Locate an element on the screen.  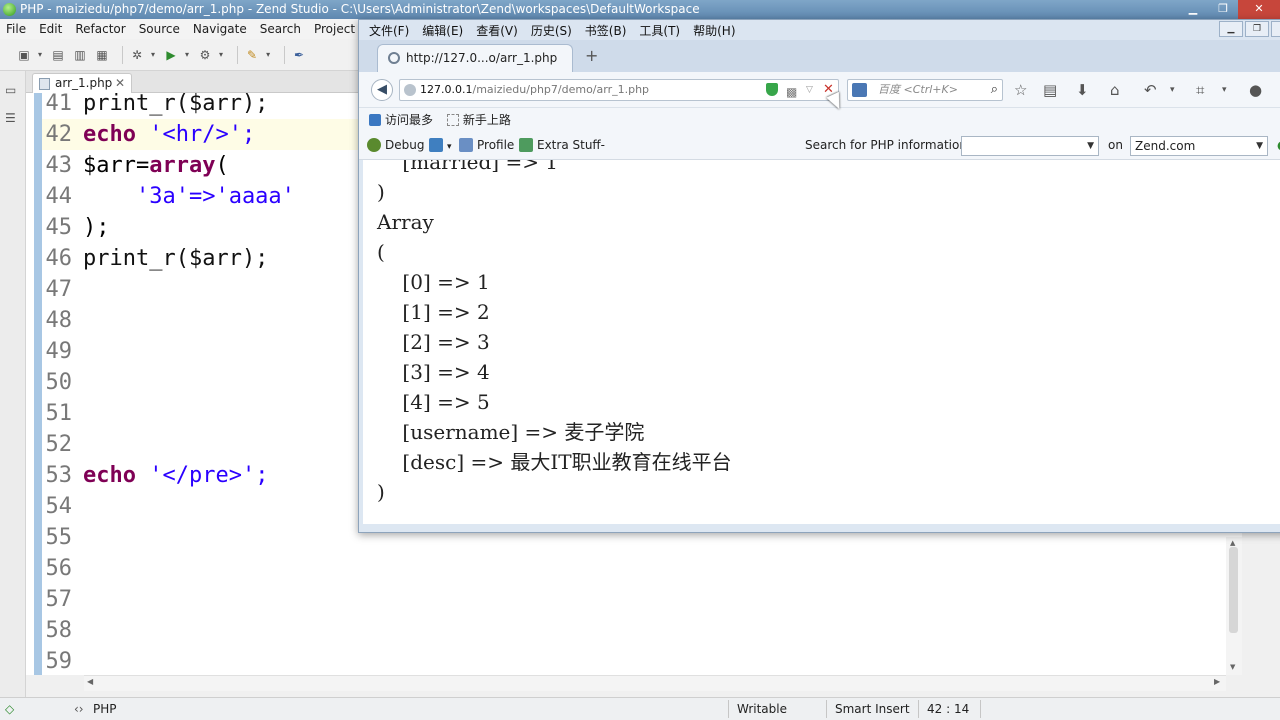
zend-page-icon-button: ▾ is located at coordinates (440, 146).